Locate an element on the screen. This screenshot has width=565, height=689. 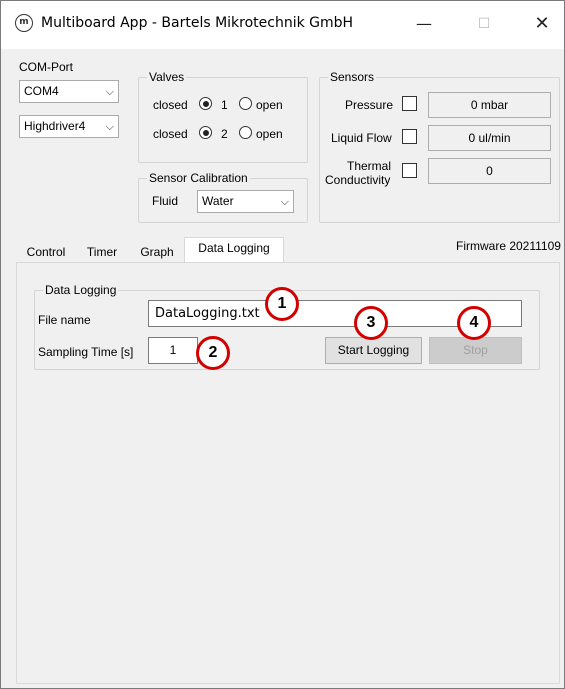
tab-timer: Timer is located at coordinates (102, 252).